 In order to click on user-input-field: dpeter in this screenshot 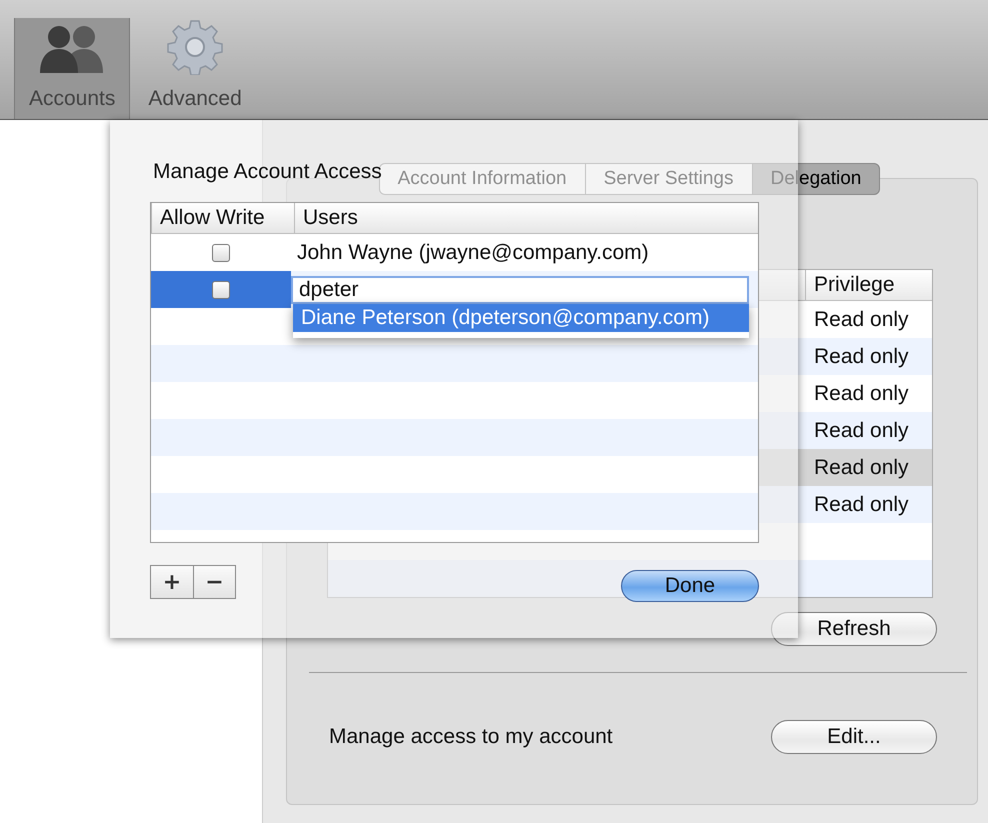, I will do `click(520, 290)`.